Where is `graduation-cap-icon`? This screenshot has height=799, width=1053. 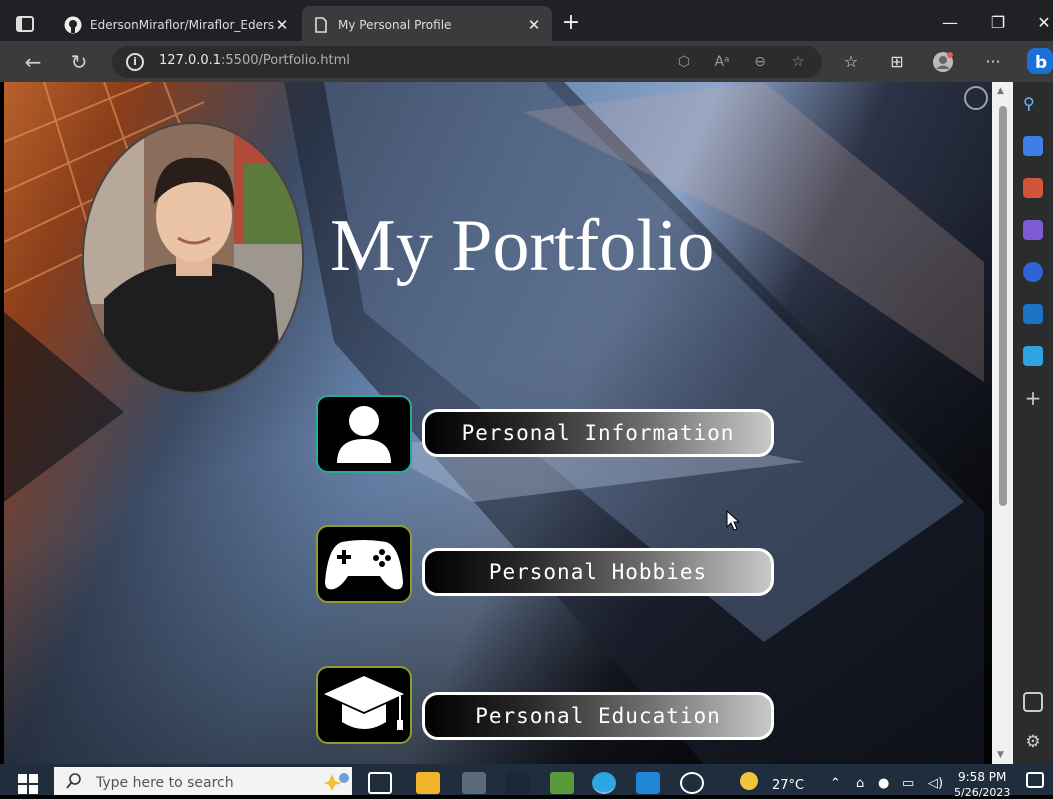
graduation-cap-icon is located at coordinates (364, 703).